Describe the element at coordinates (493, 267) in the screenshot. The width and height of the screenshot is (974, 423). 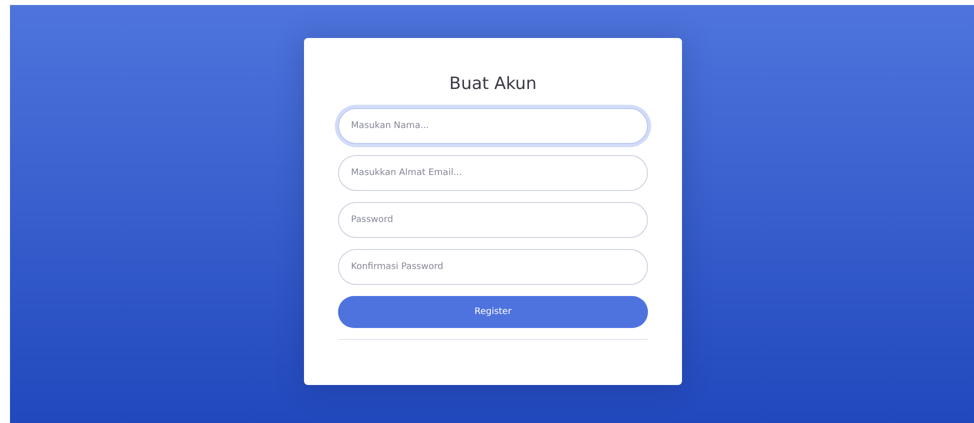
I see `input-field: Konfirmasi Password` at that location.